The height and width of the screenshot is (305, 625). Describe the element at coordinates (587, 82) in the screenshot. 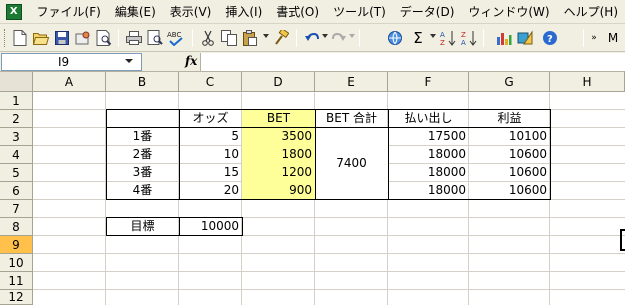

I see `column-header-h: H` at that location.